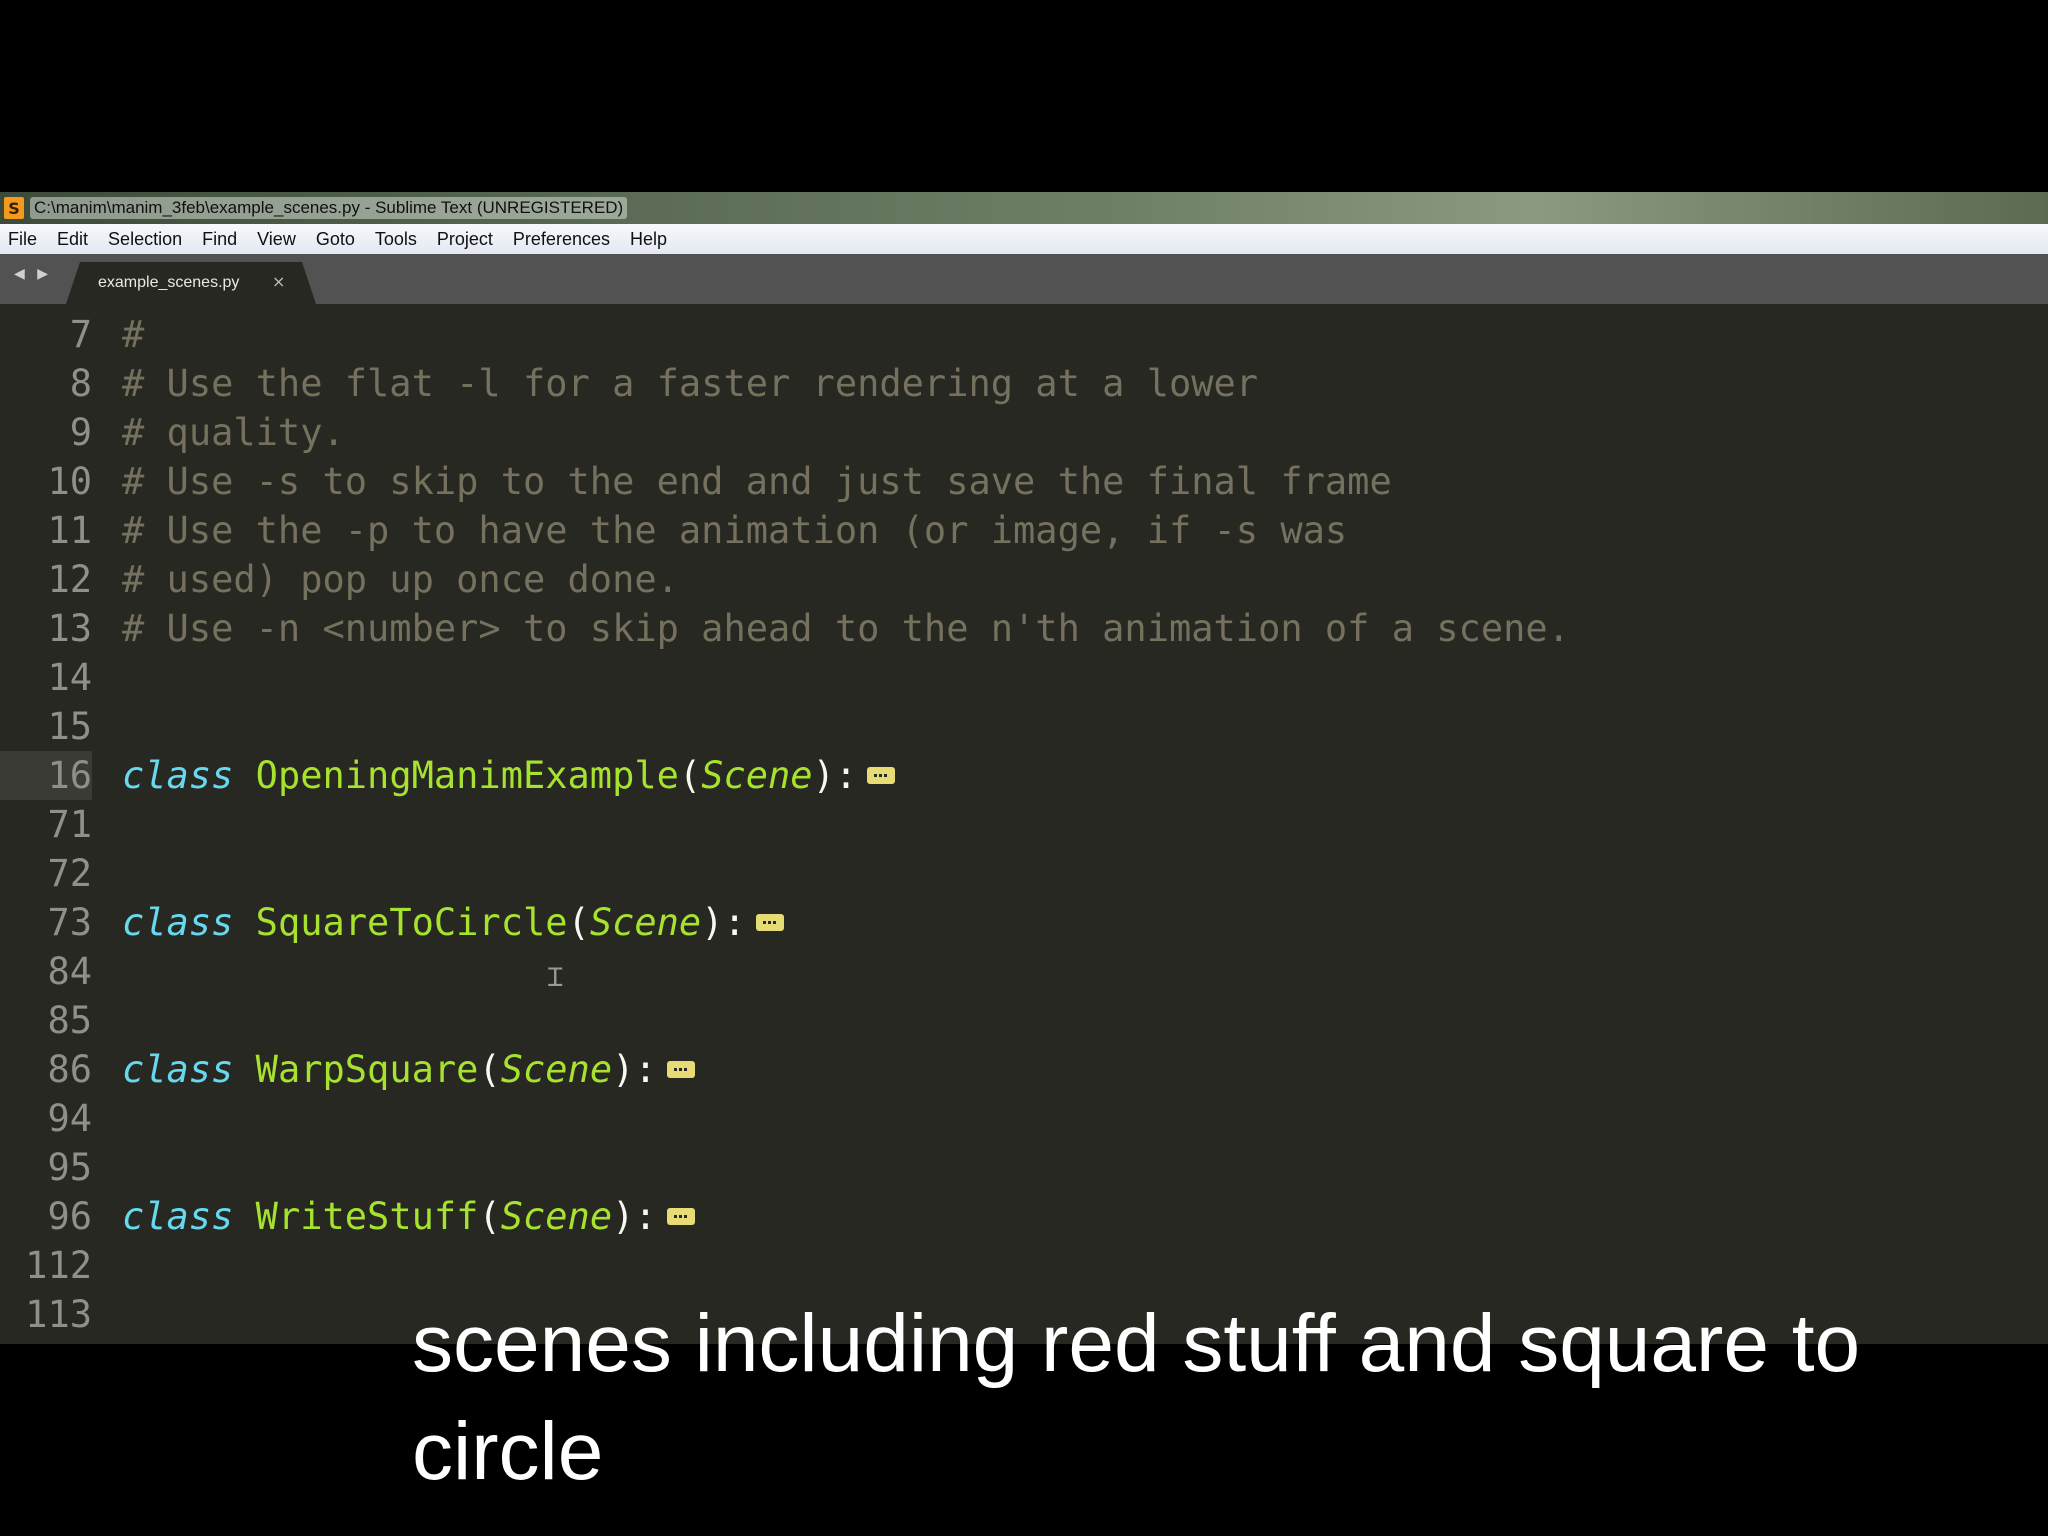 This screenshot has height=1536, width=2048. Describe the element at coordinates (648, 239) in the screenshot. I see `menu-help: Help` at that location.